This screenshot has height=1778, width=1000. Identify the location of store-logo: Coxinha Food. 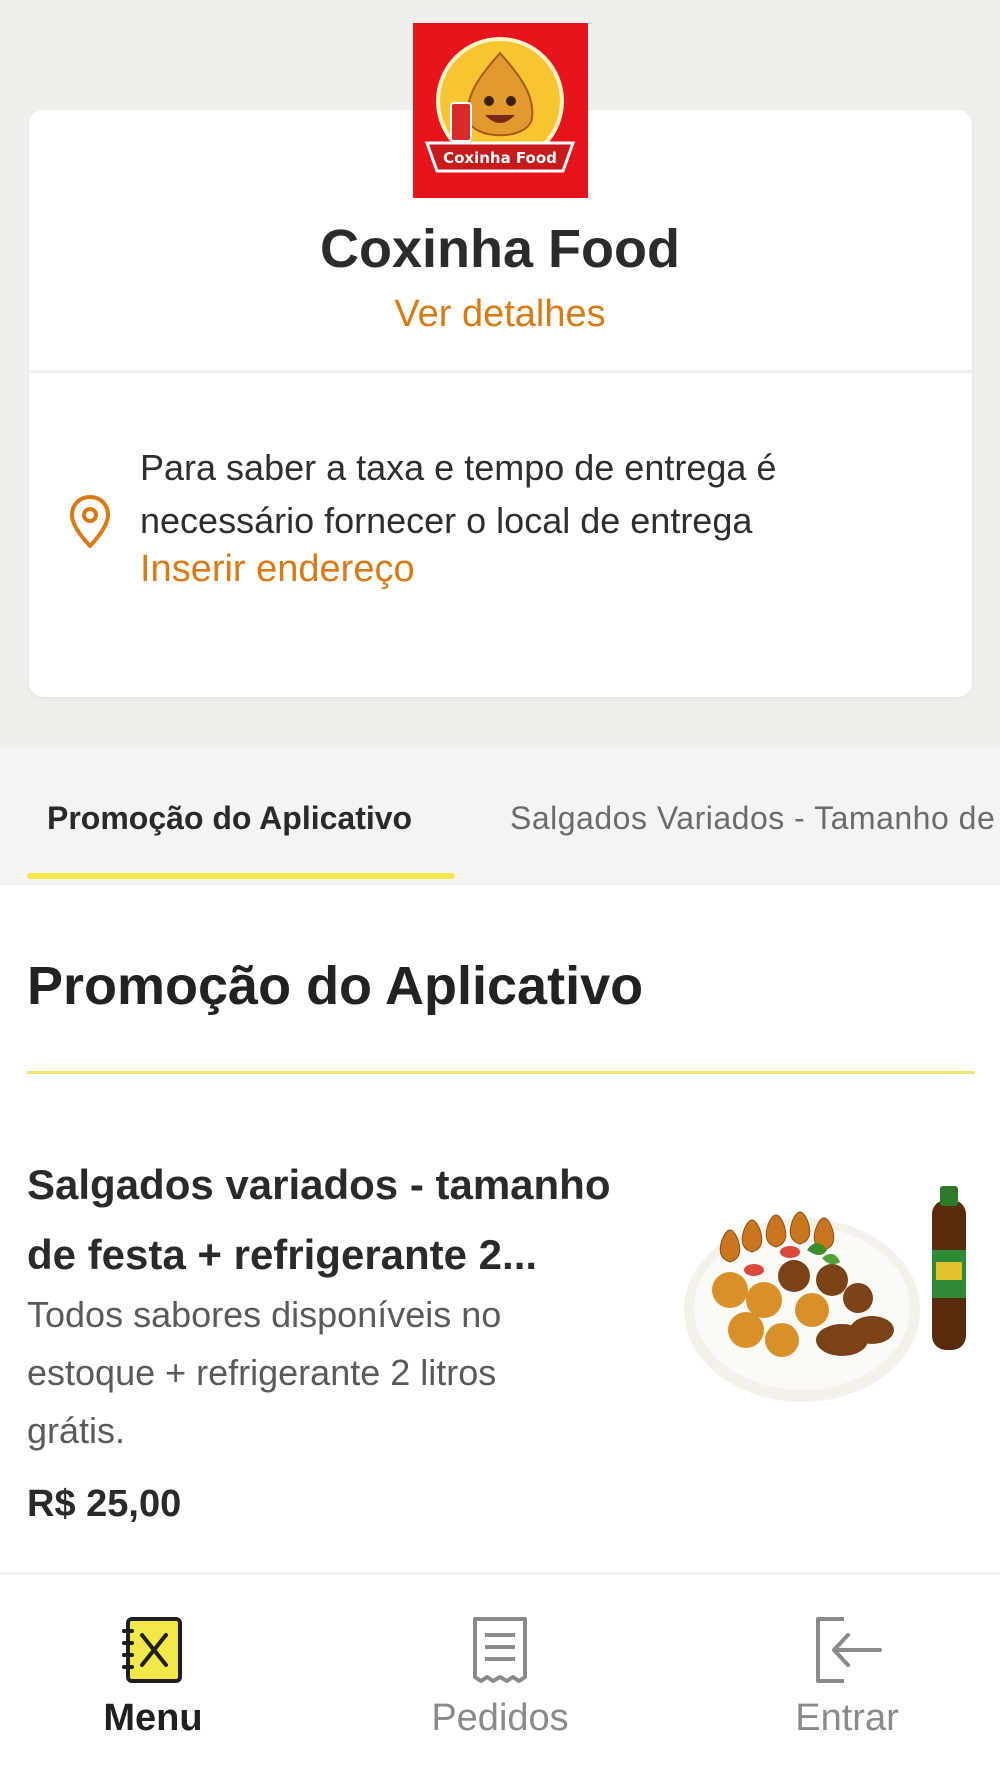
(500, 110).